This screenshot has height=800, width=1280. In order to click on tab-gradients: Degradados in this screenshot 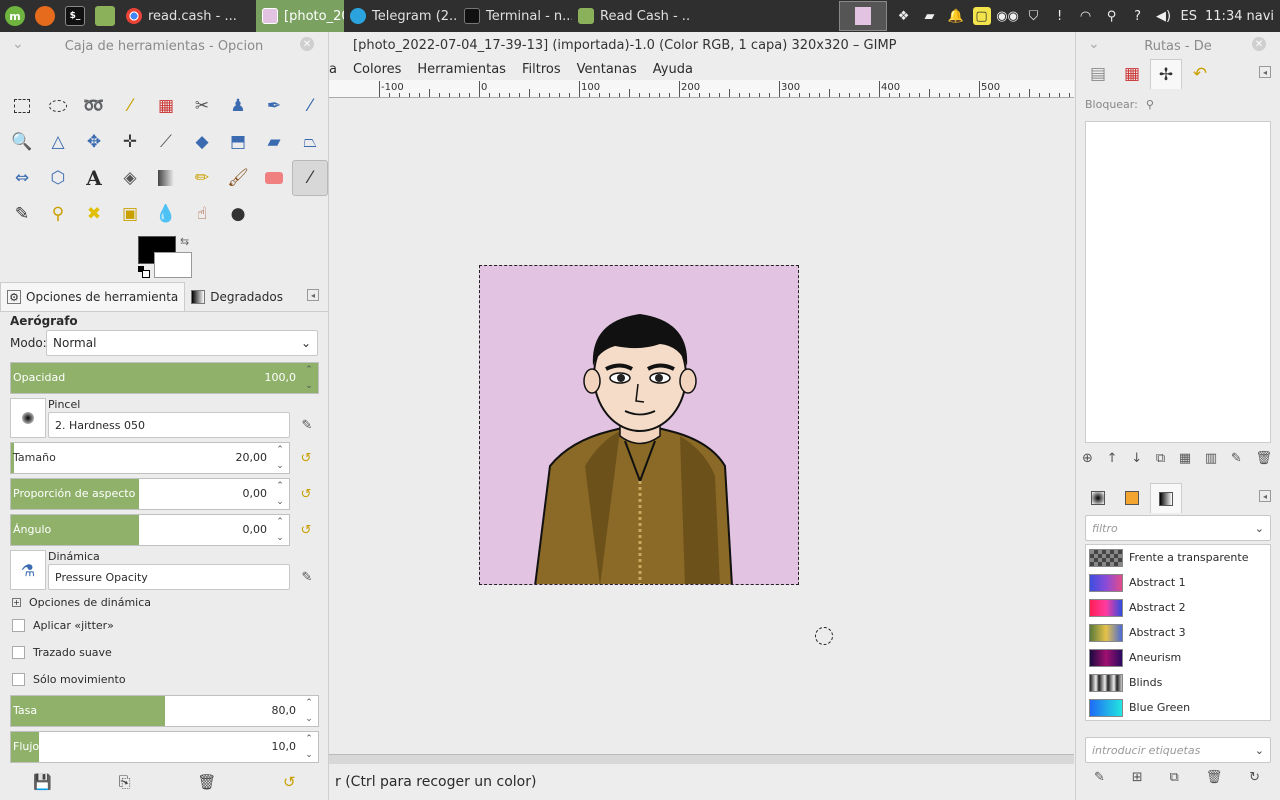, I will do `click(237, 296)`.